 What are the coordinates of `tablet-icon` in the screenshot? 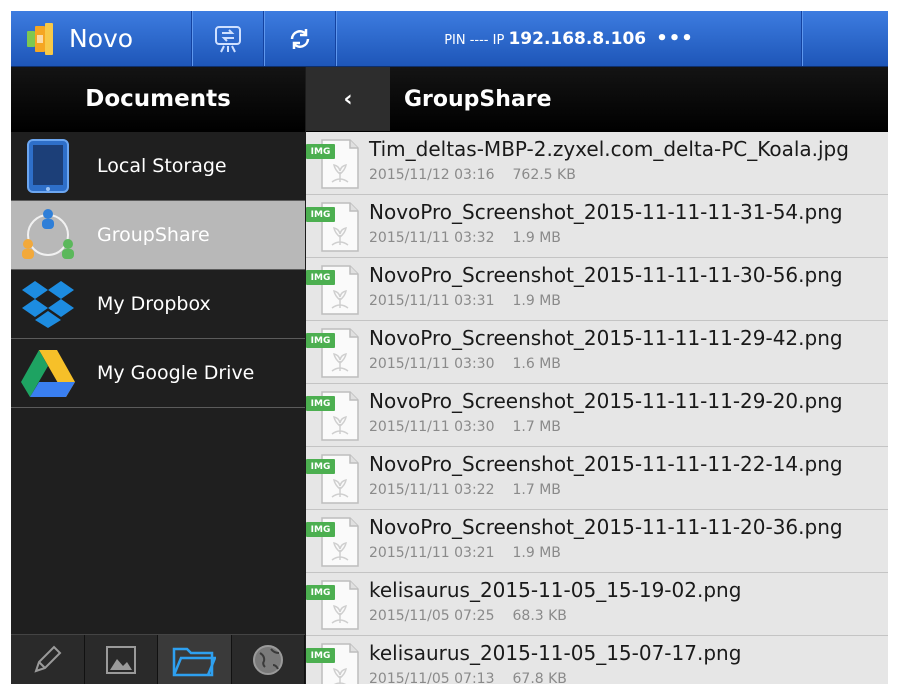 It's located at (48, 166).